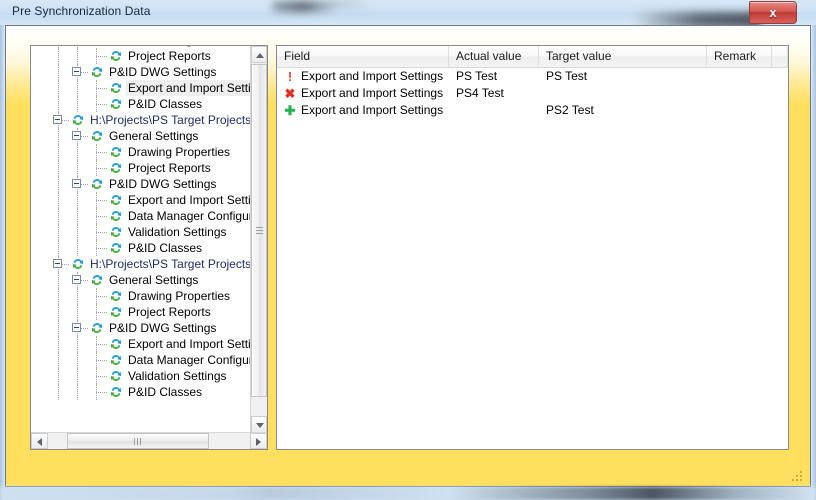  I want to click on tree-vertical-scrollbar, so click(258, 239).